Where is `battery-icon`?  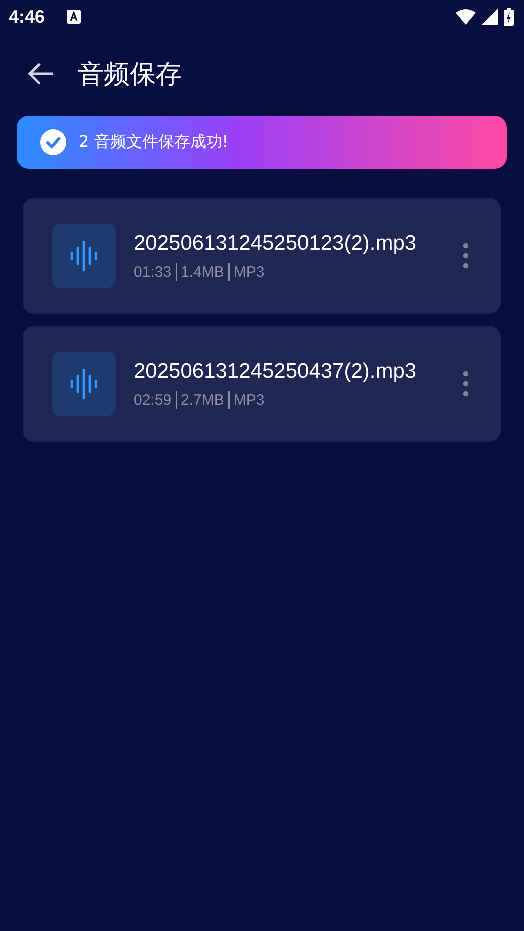
battery-icon is located at coordinates (509, 17).